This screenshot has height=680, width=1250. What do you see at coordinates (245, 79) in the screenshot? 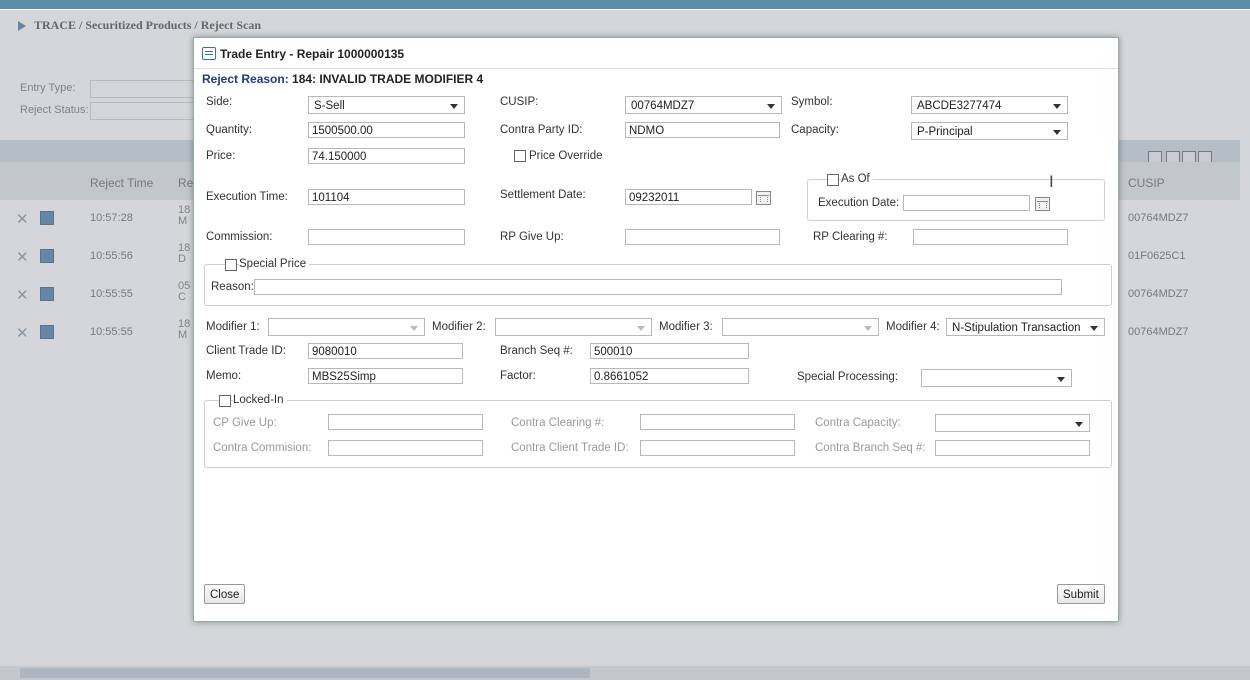
I see `reject-reason-label: Reject Reason:` at bounding box center [245, 79].